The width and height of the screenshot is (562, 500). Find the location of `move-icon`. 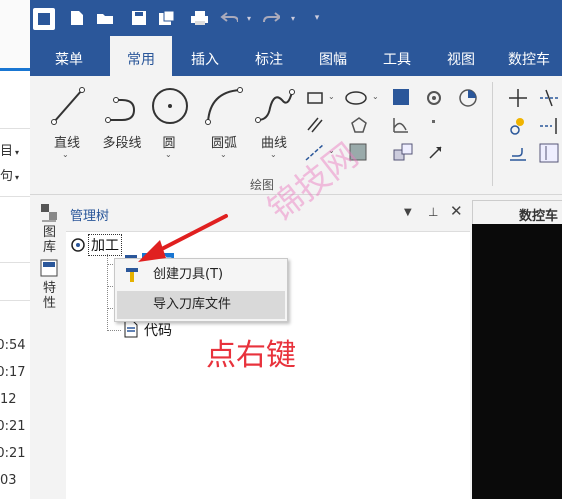

move-icon is located at coordinates (518, 98).